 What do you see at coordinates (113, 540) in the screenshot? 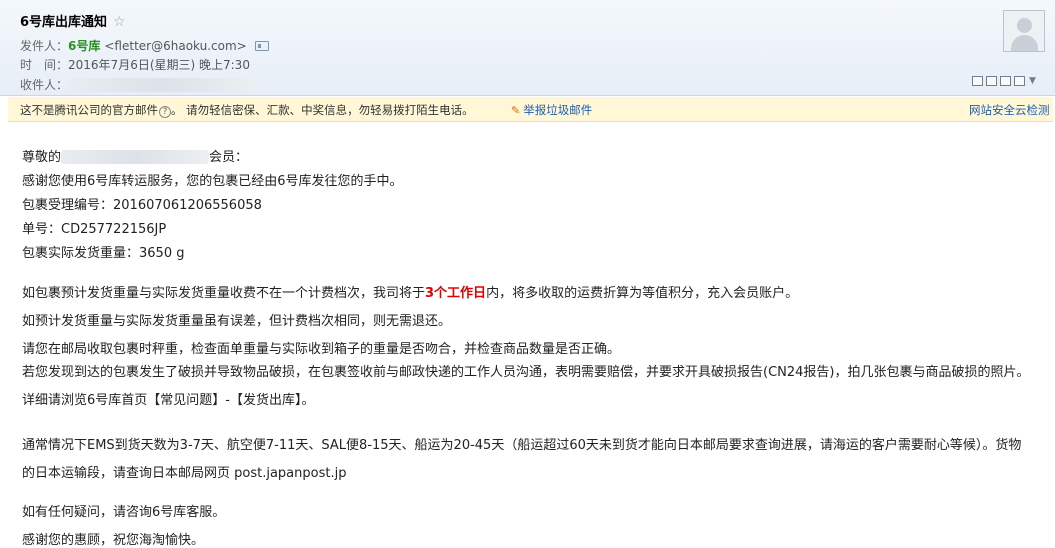
I see `closing-paragraph: 感谢您的惠顾，祝您海淘愉快。` at bounding box center [113, 540].